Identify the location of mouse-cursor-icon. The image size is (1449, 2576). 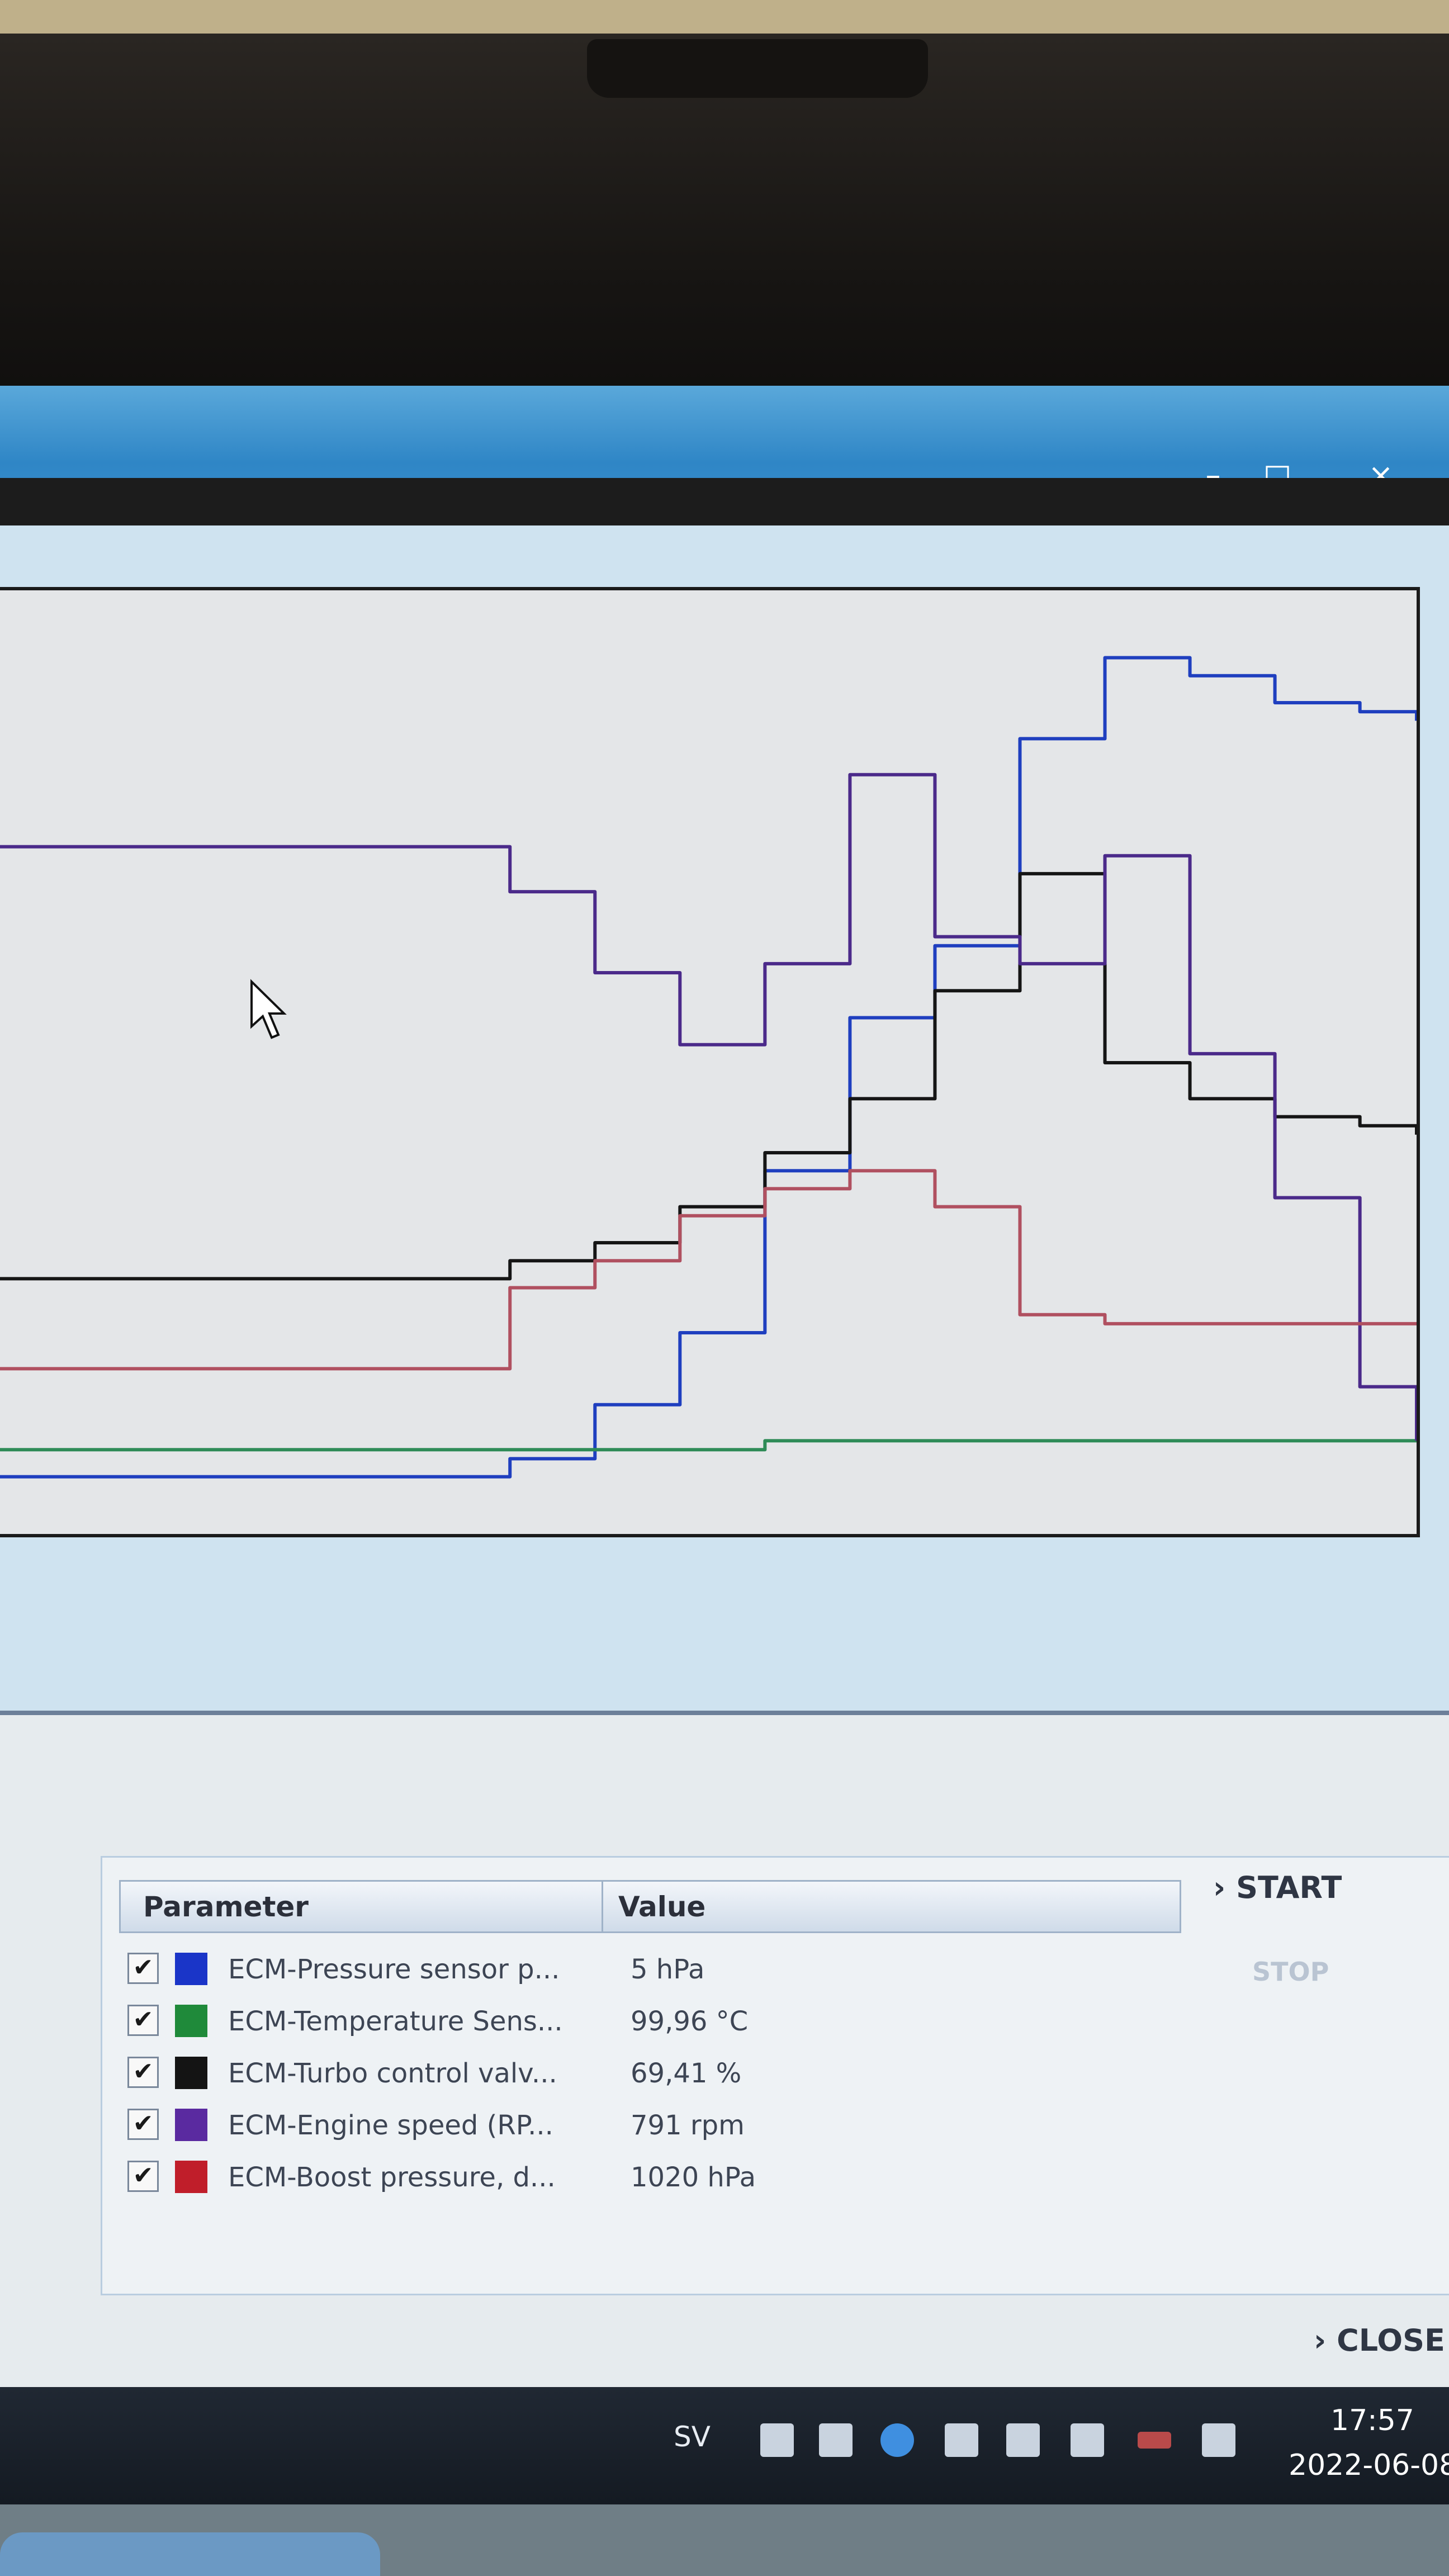
(268, 1009).